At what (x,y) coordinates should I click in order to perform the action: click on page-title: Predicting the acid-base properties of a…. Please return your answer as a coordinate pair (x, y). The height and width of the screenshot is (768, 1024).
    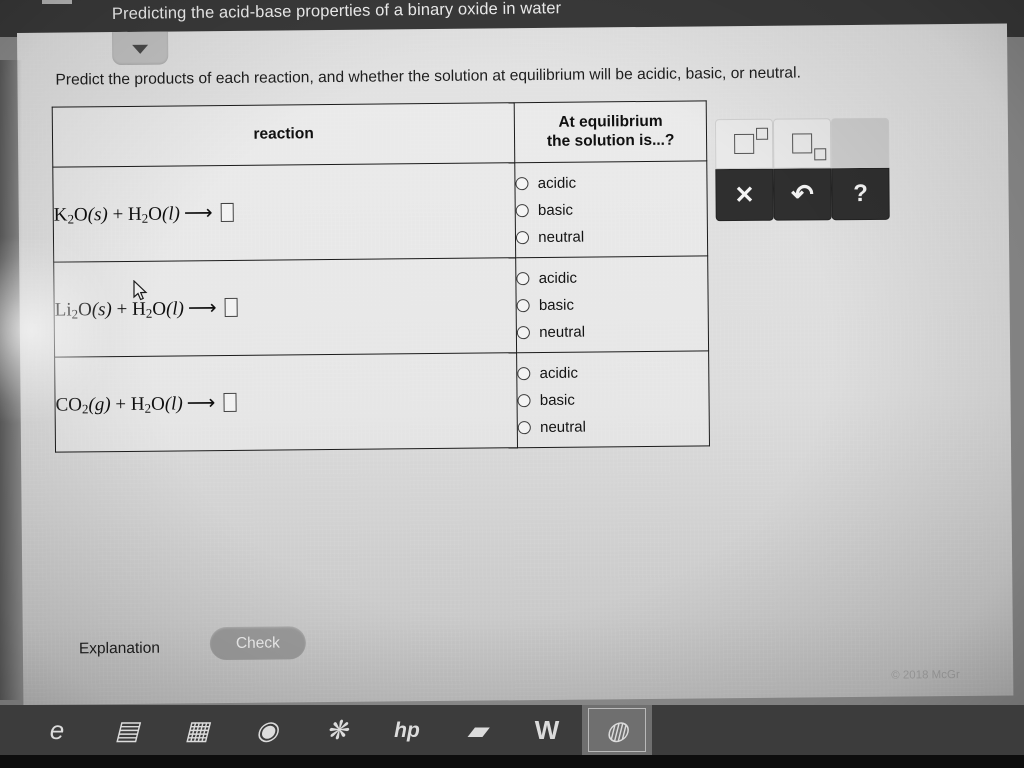
    Looking at the image, I should click on (336, 11).